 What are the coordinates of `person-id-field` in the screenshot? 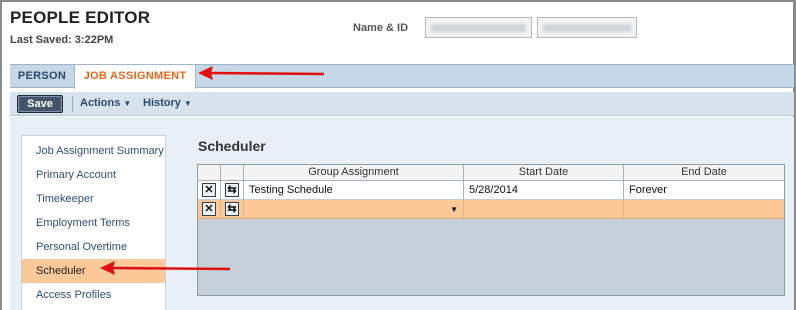 It's located at (587, 27).